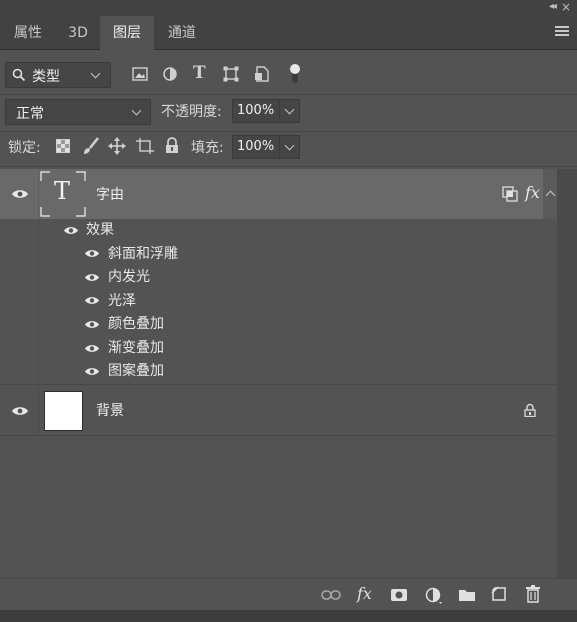 Image resolution: width=577 pixels, height=622 pixels. I want to click on effect-satin: 光泽, so click(122, 300).